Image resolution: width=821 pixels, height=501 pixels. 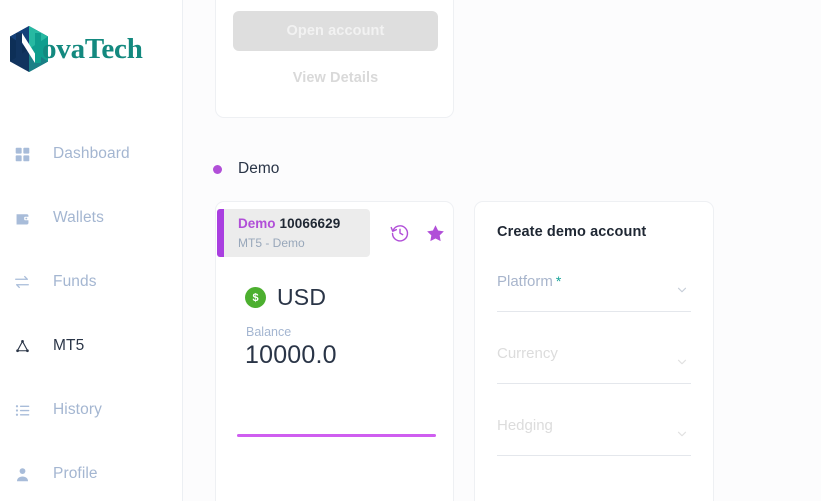 What do you see at coordinates (525, 425) in the screenshot?
I see `hedging-label: Hedging` at bounding box center [525, 425].